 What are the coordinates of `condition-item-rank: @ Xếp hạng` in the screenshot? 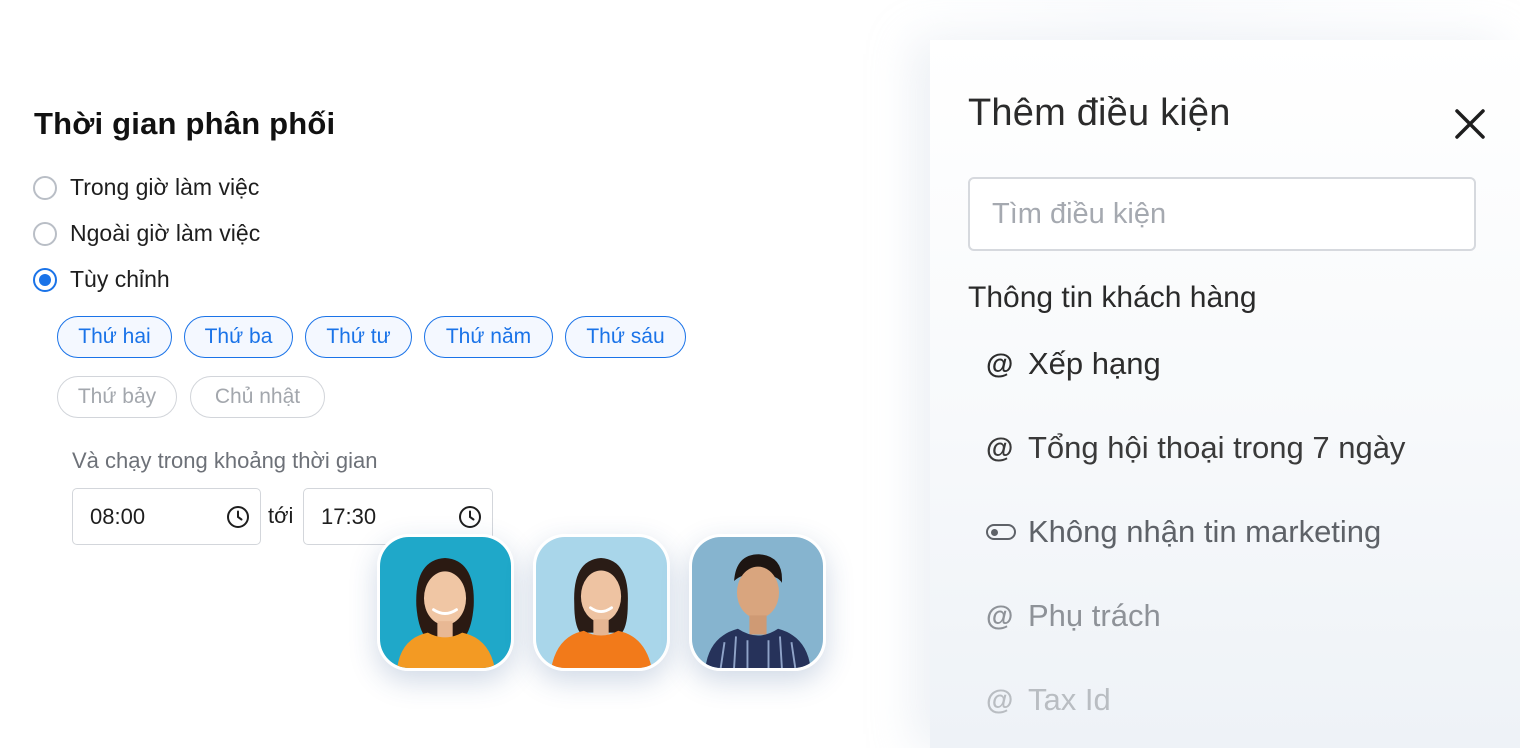 It's located at (1073, 364).